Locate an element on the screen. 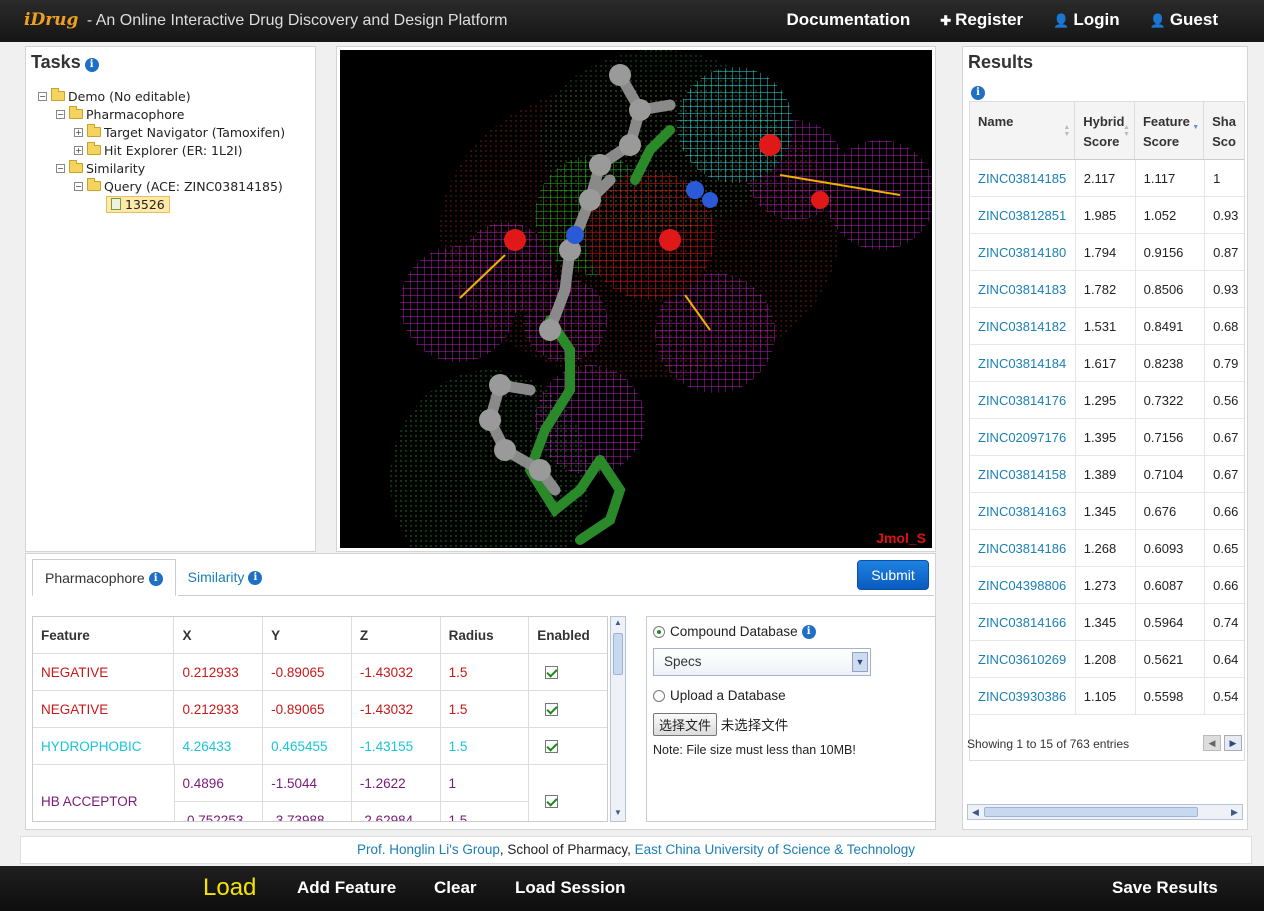 The width and height of the screenshot is (1264, 911). upload-db-radio is located at coordinates (659, 696).